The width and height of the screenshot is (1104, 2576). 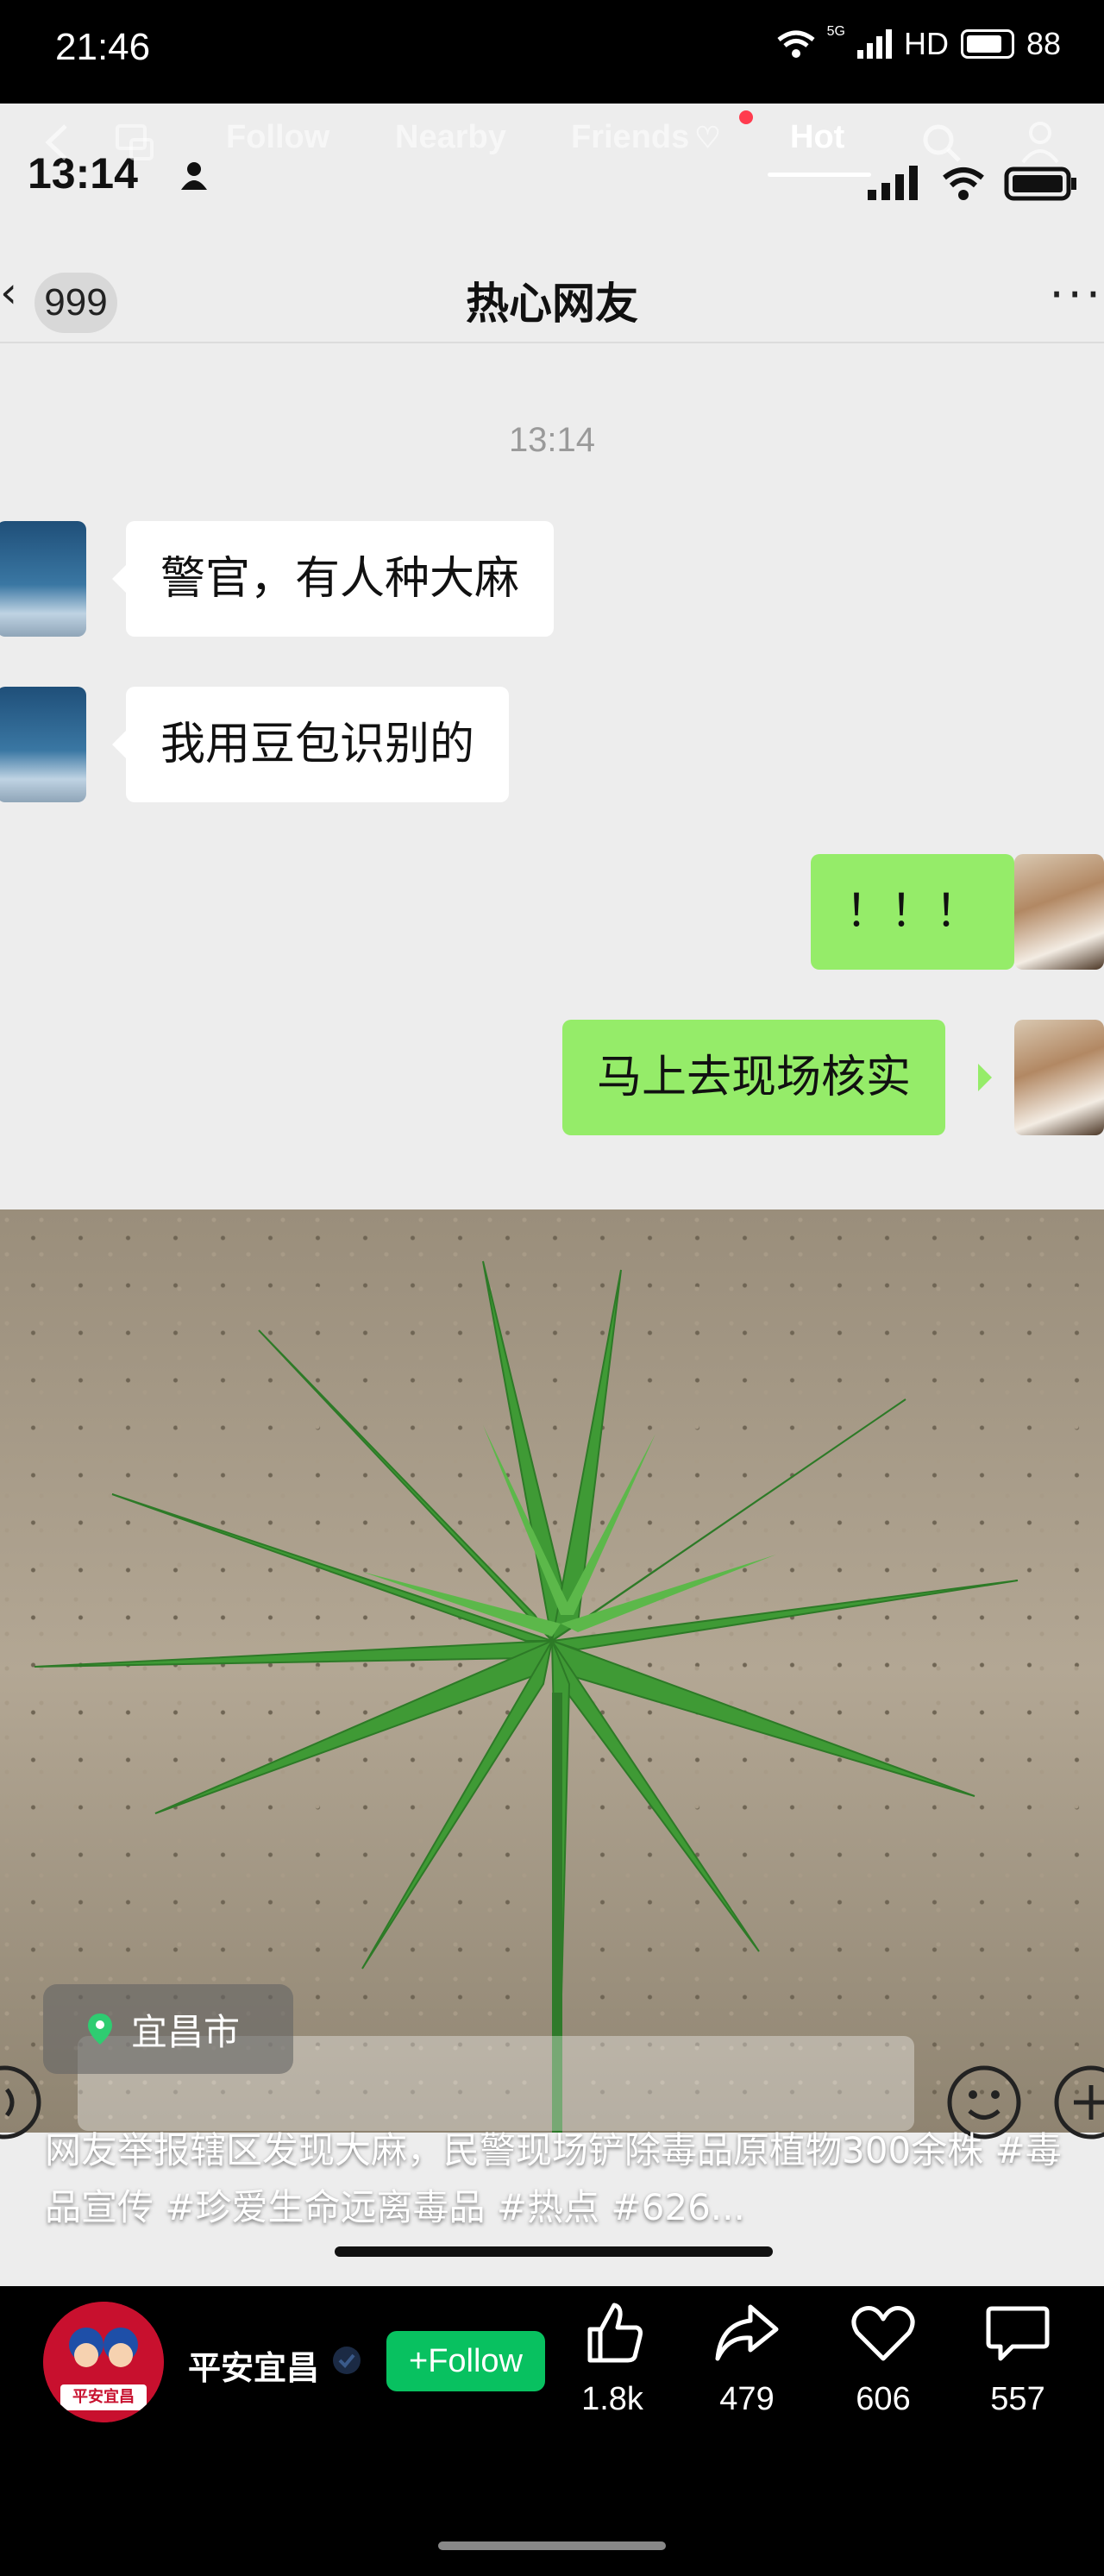 I want to click on message-bubble-incoming: 警官，有人种大麻, so click(x=340, y=579).